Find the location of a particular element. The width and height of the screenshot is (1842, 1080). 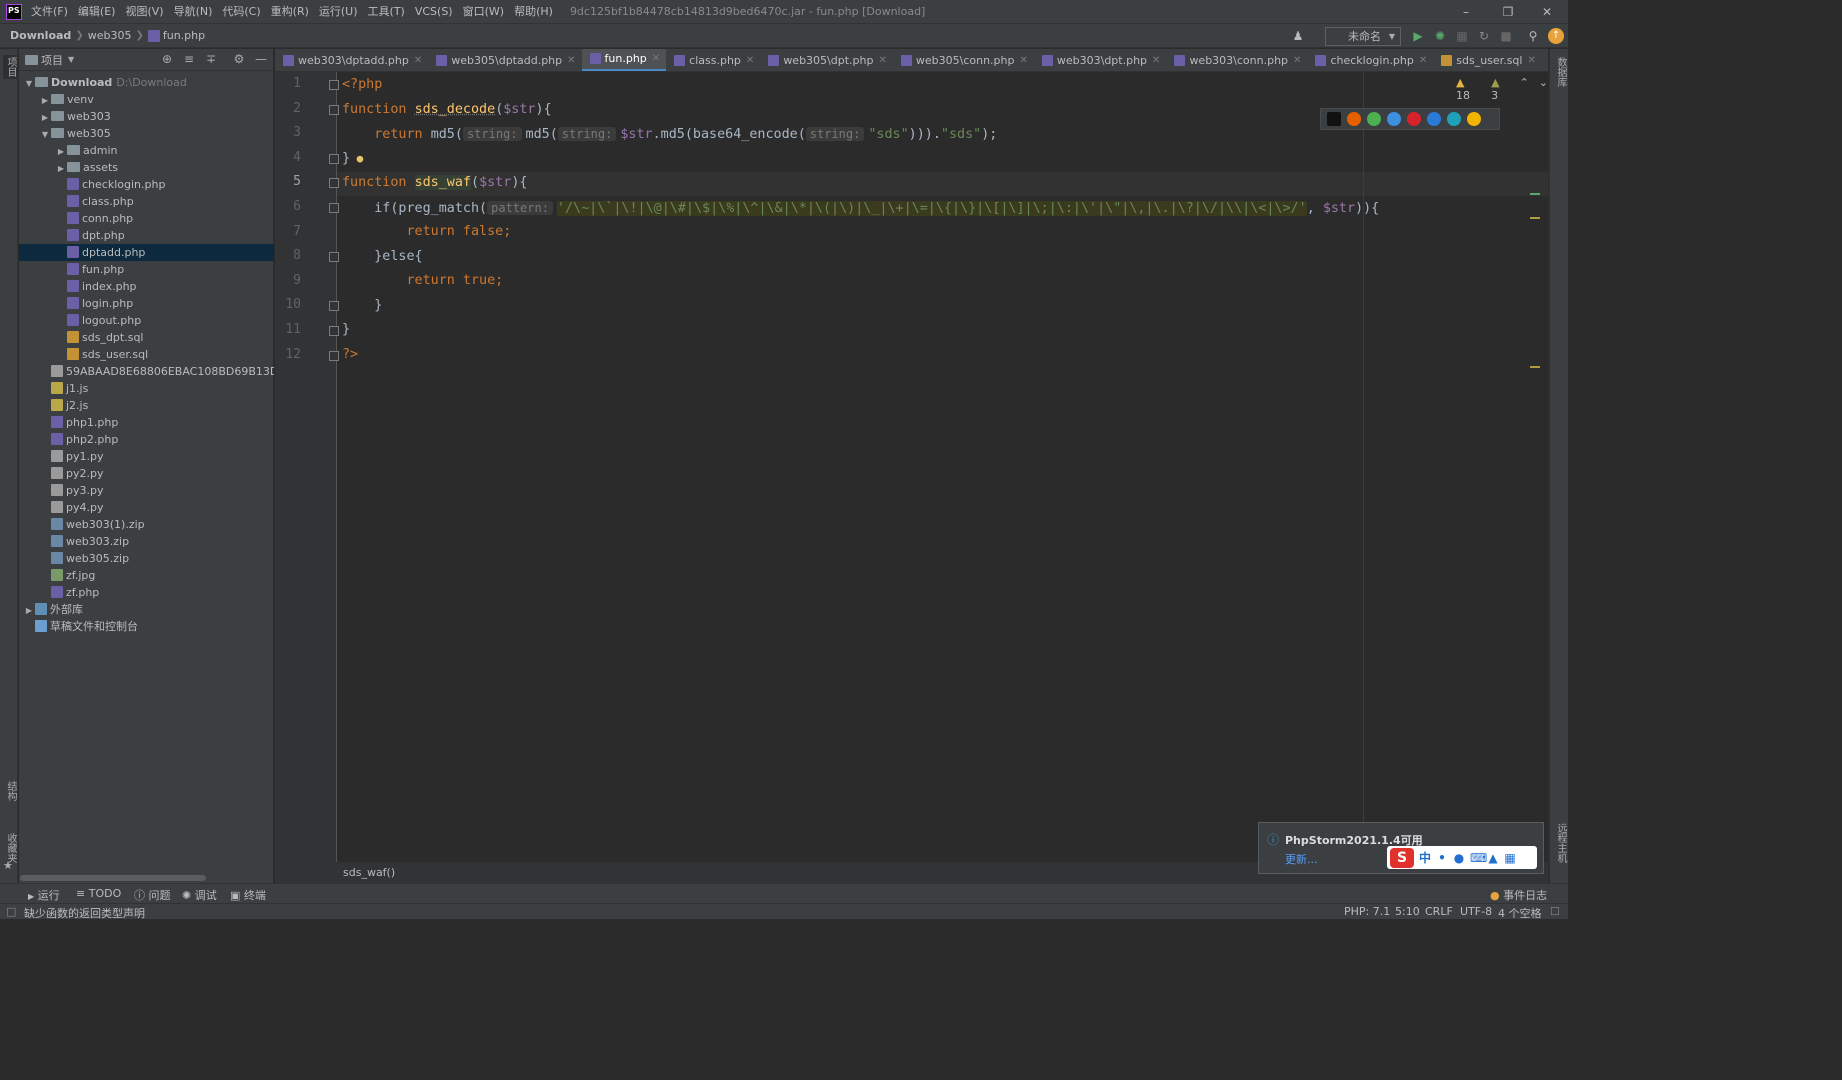

tree-folder: ▶ assets is located at coordinates (146, 167).